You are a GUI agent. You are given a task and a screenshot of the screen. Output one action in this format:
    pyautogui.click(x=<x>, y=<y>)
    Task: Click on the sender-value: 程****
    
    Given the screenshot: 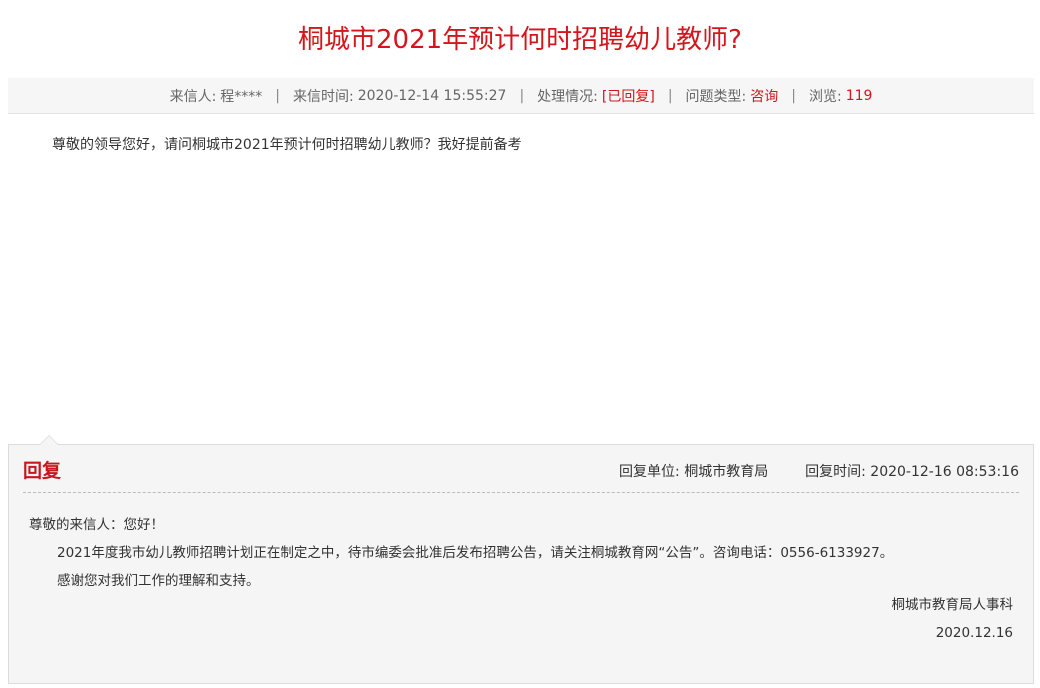 What is the action you would take?
    pyautogui.click(x=241, y=96)
    